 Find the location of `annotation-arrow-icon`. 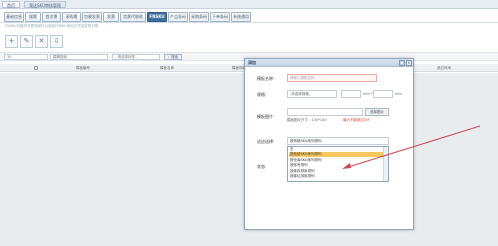

annotation-arrow-icon is located at coordinates (411, 147).